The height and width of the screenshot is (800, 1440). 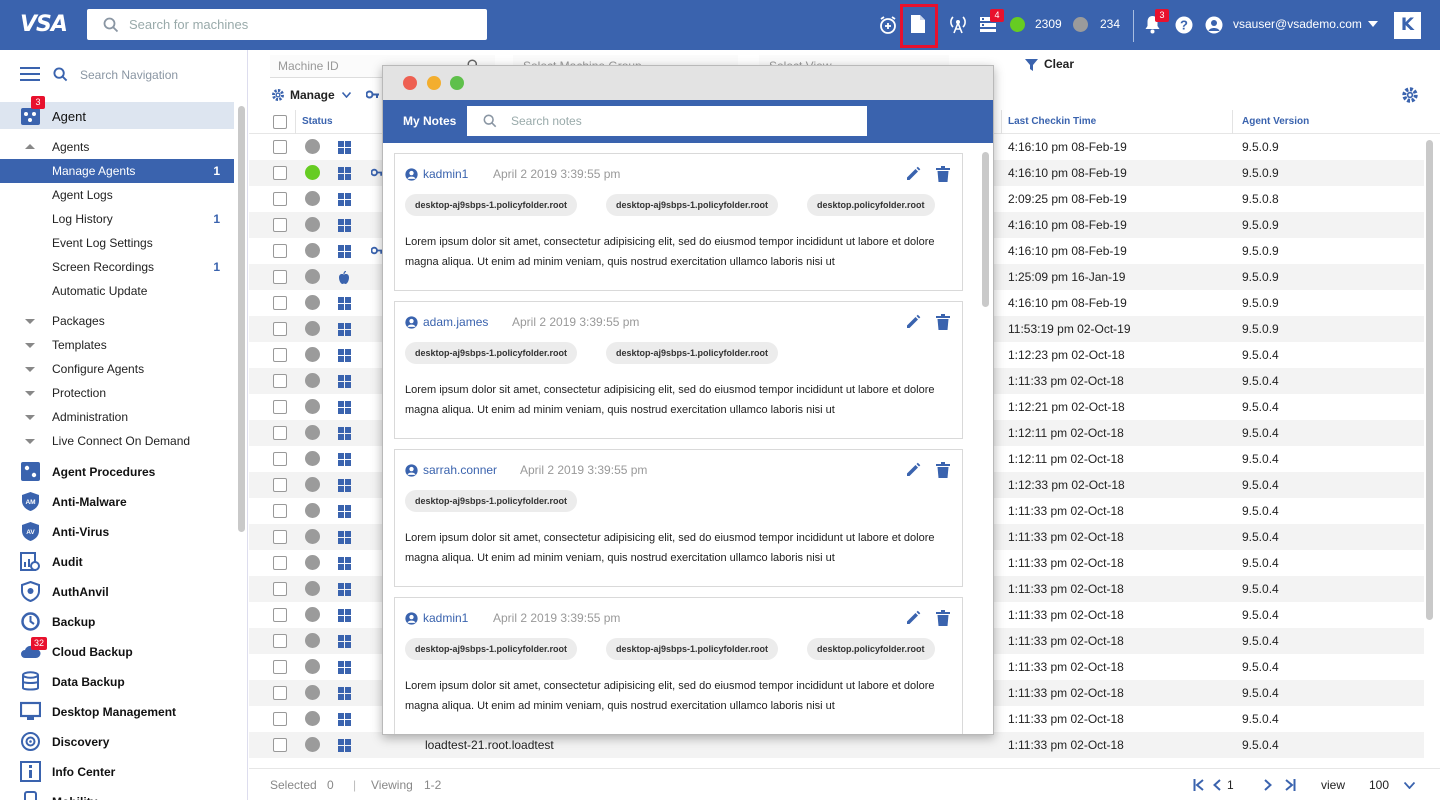 I want to click on online-count: 2309, so click(x=1048, y=24).